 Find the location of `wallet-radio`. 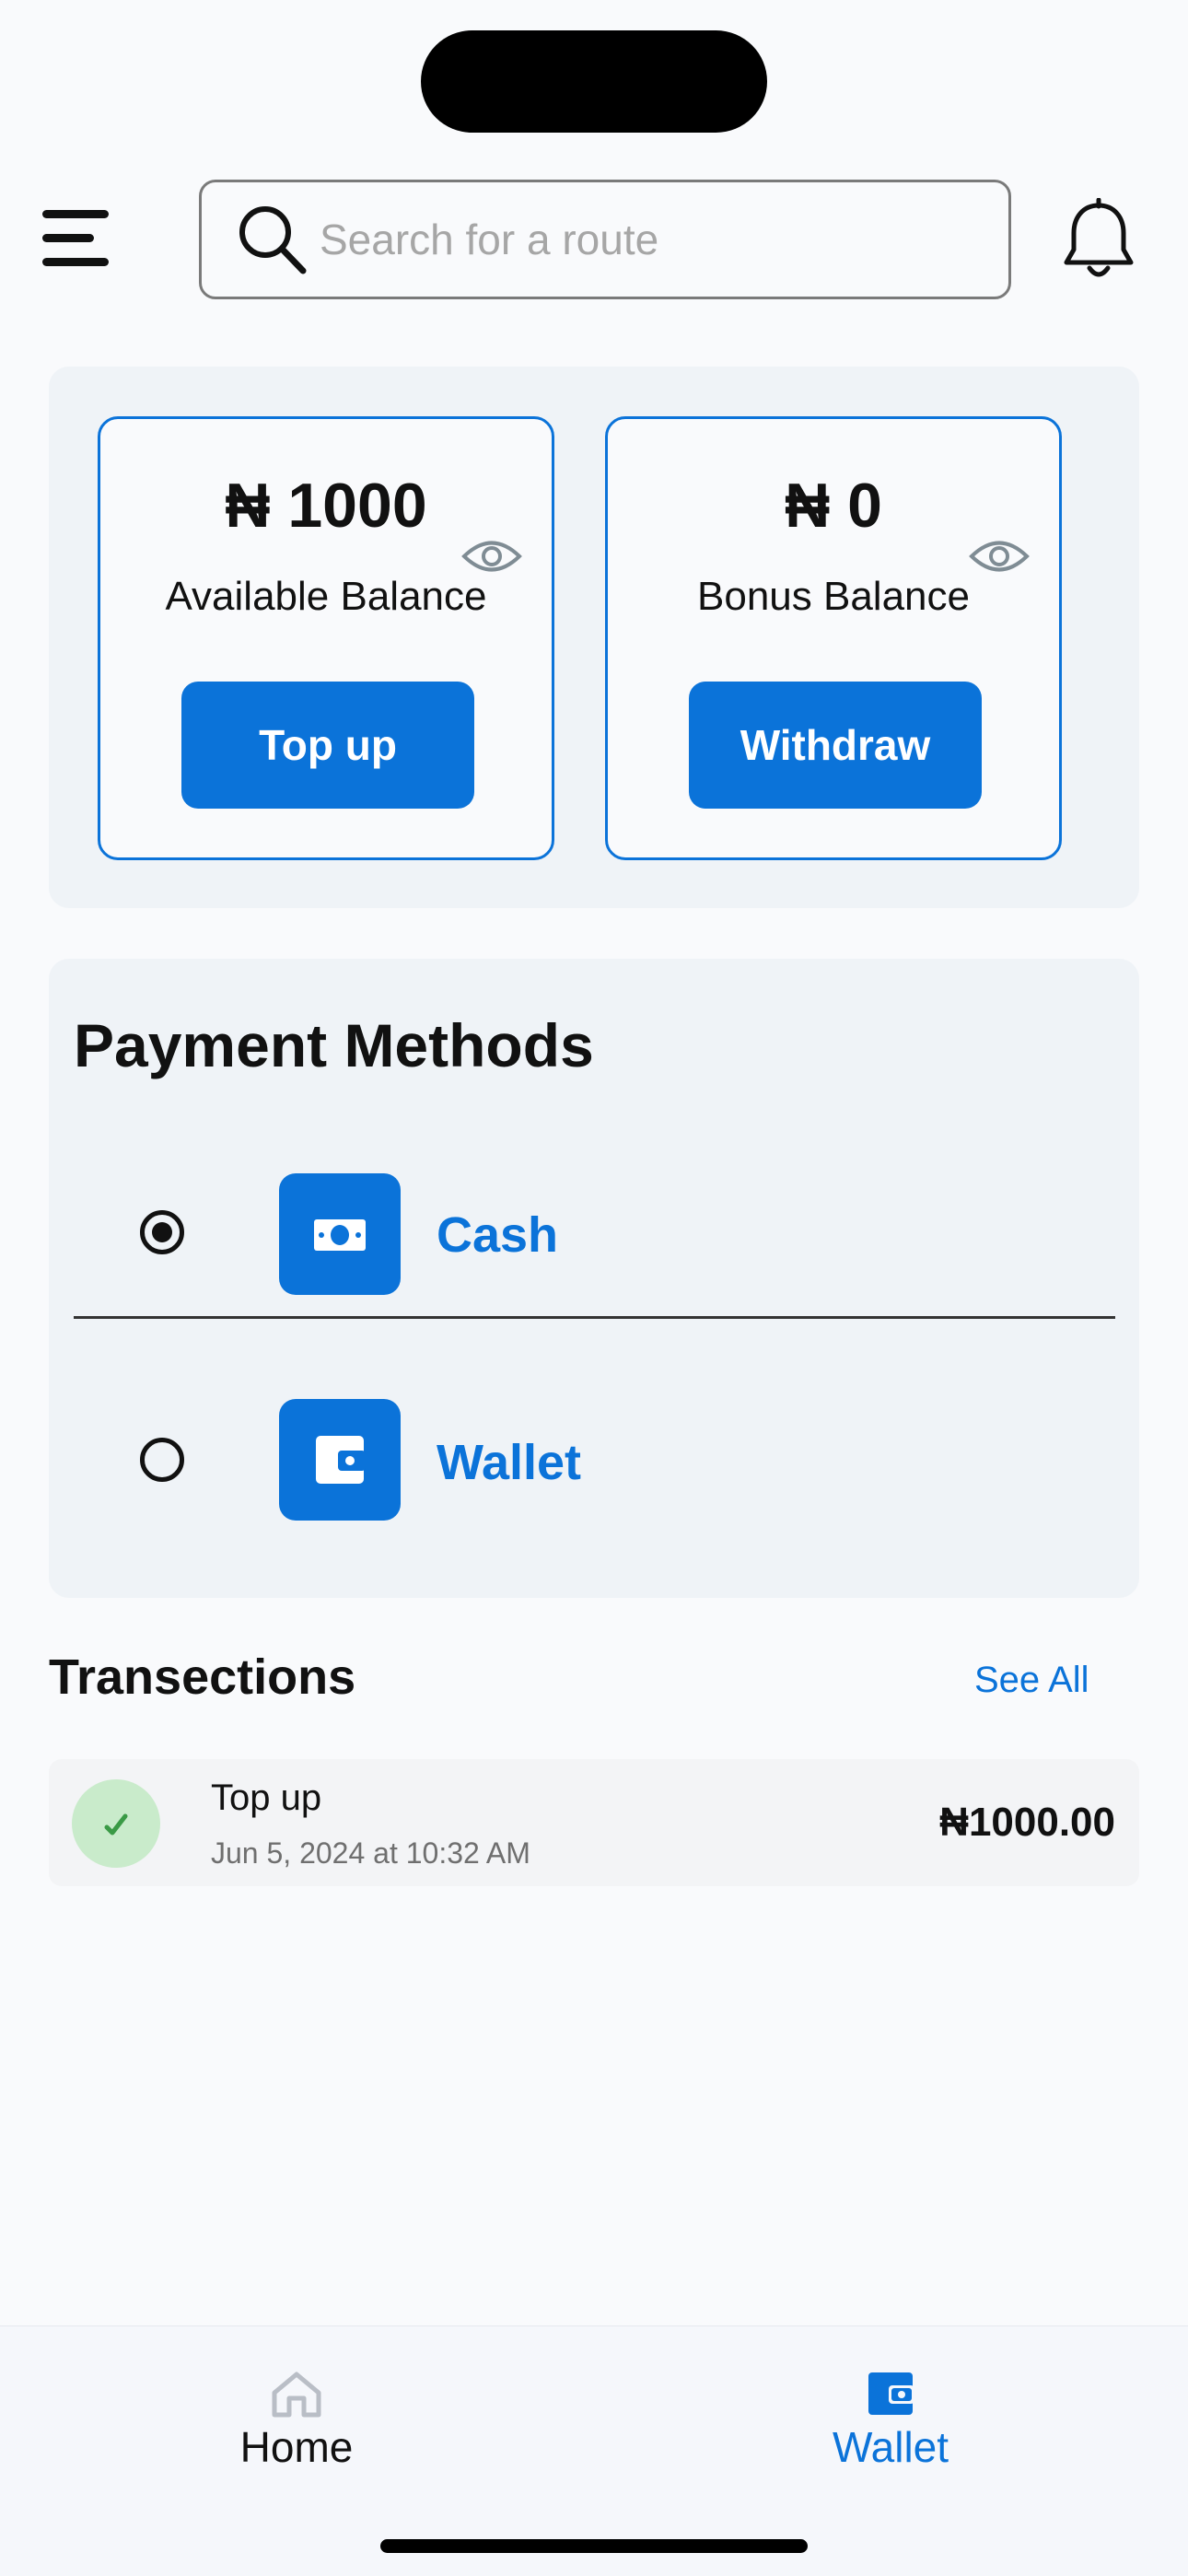

wallet-radio is located at coordinates (162, 1460).